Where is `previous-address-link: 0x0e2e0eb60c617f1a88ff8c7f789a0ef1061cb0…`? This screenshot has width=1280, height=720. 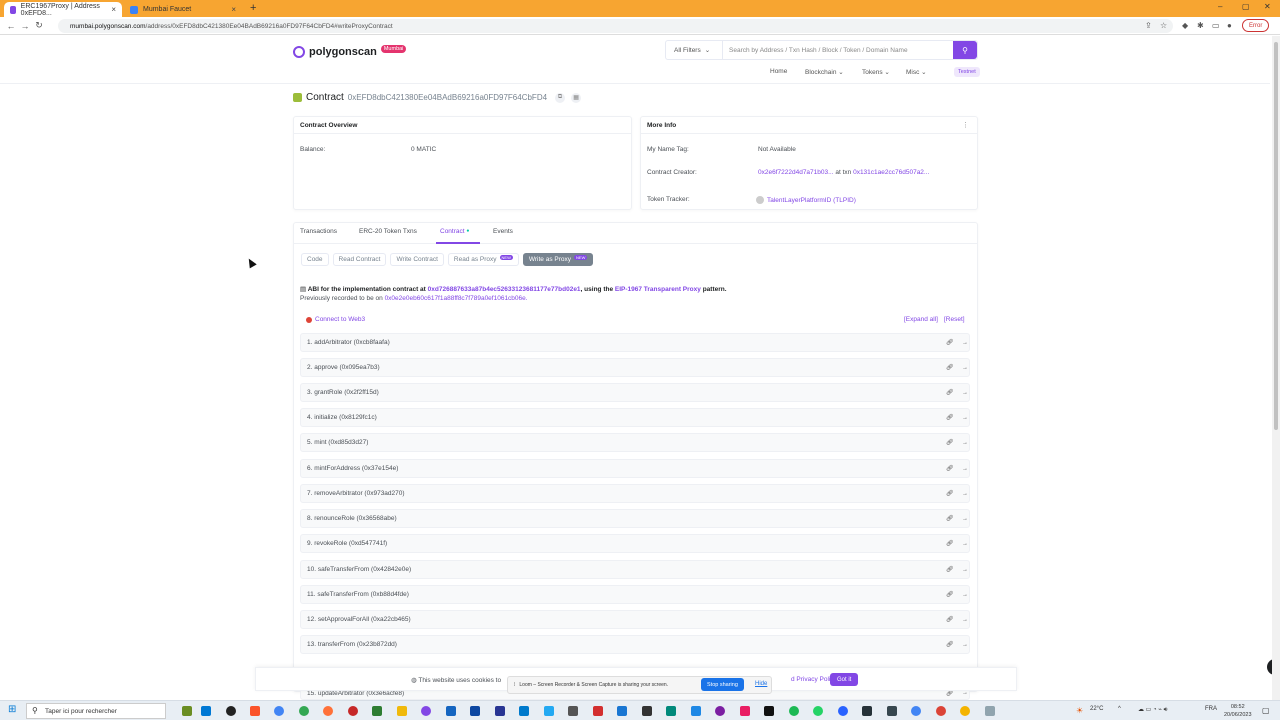 previous-address-link: 0x0e2e0eb60c617f1a88ff8c7f789a0ef1061cb0… is located at coordinates (456, 298).